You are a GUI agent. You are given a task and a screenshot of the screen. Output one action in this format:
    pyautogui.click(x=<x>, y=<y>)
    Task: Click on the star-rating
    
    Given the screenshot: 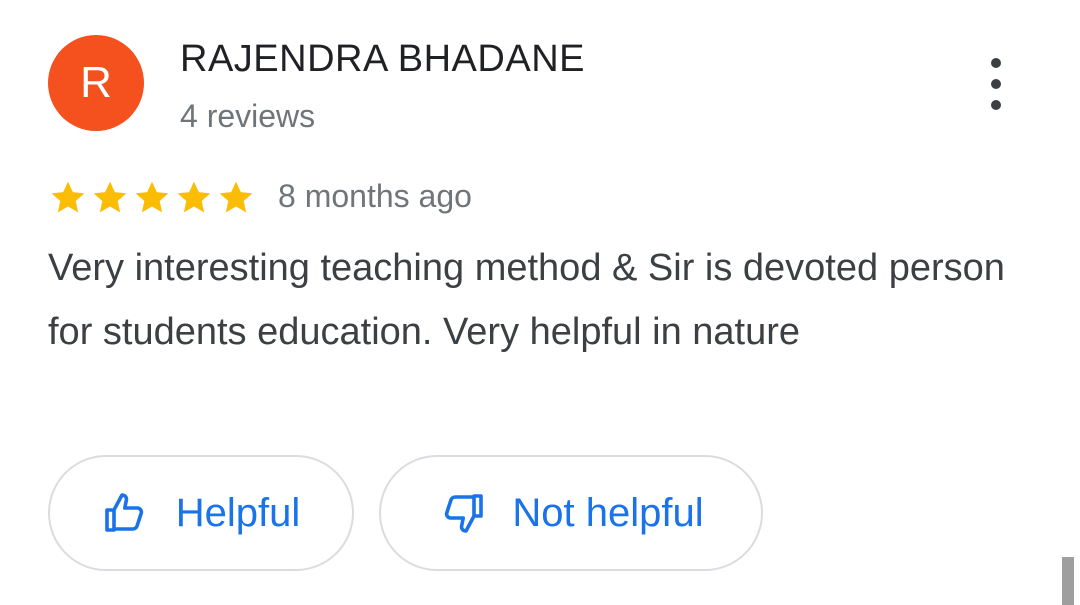 What is the action you would take?
    pyautogui.click(x=152, y=198)
    